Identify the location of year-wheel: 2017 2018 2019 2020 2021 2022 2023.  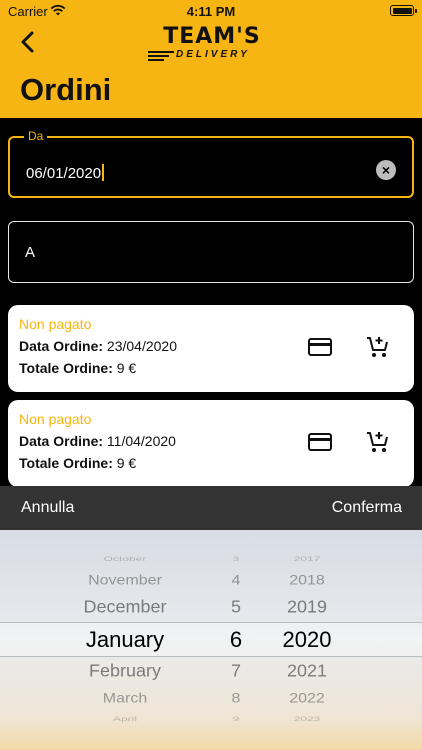
(307, 640).